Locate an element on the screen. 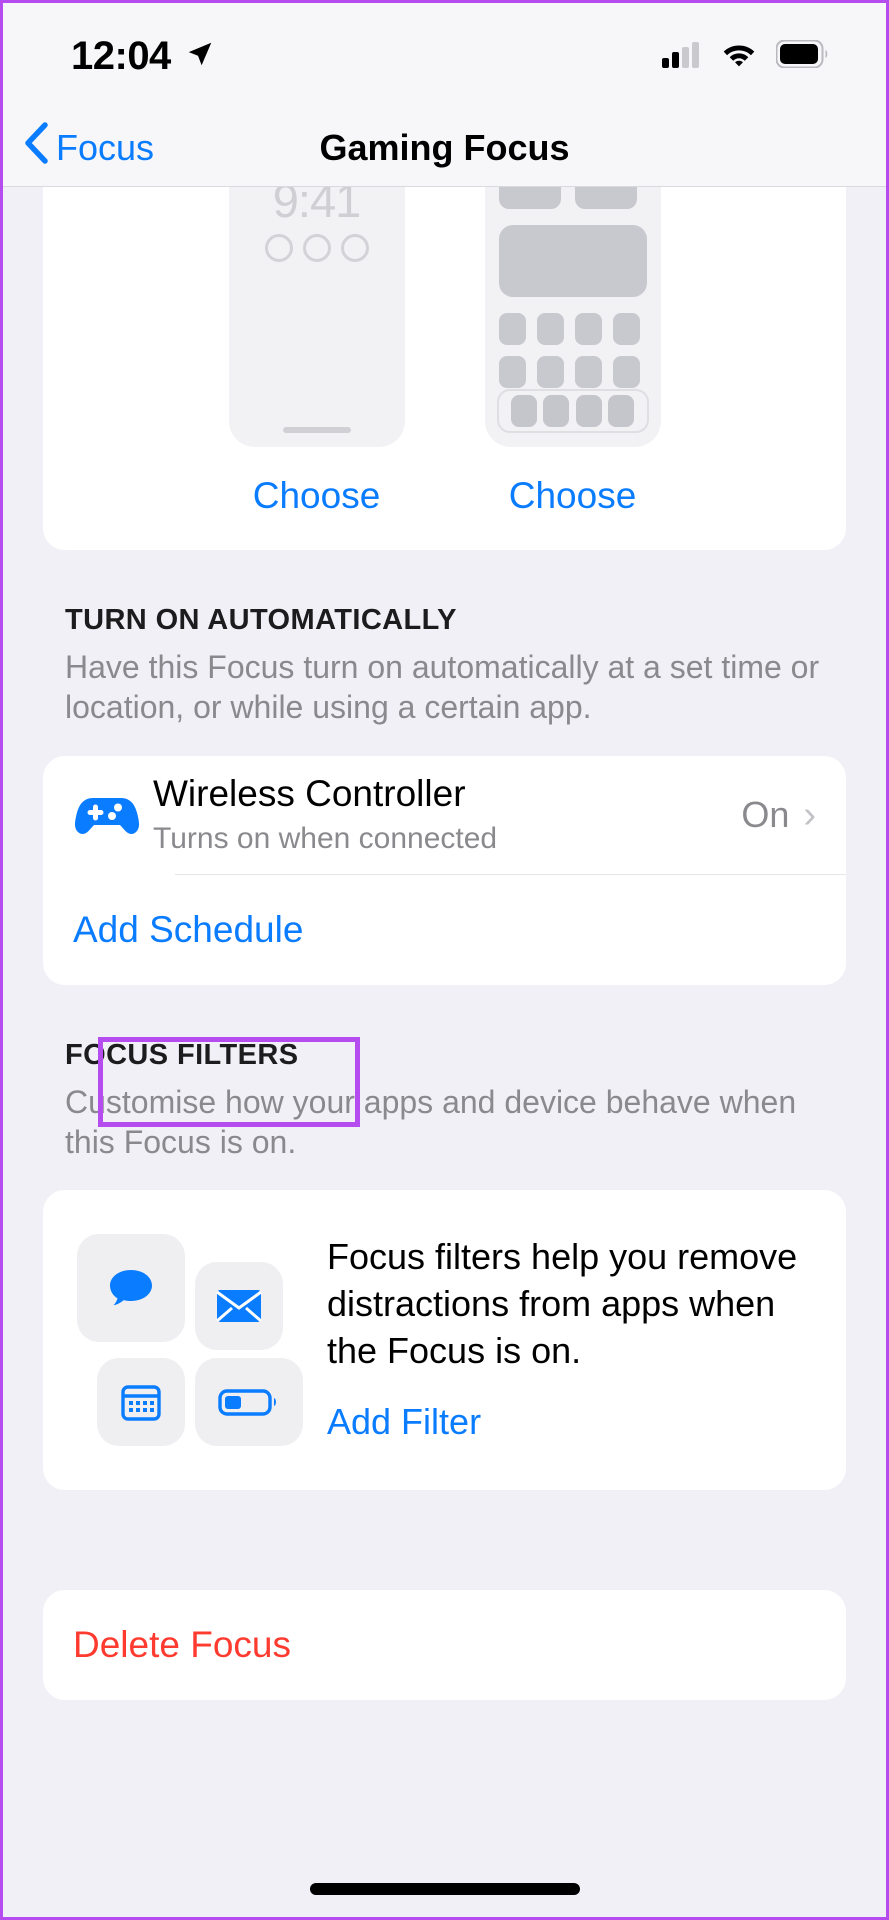 The image size is (889, 1920). home-screen-preview is located at coordinates (572, 317).